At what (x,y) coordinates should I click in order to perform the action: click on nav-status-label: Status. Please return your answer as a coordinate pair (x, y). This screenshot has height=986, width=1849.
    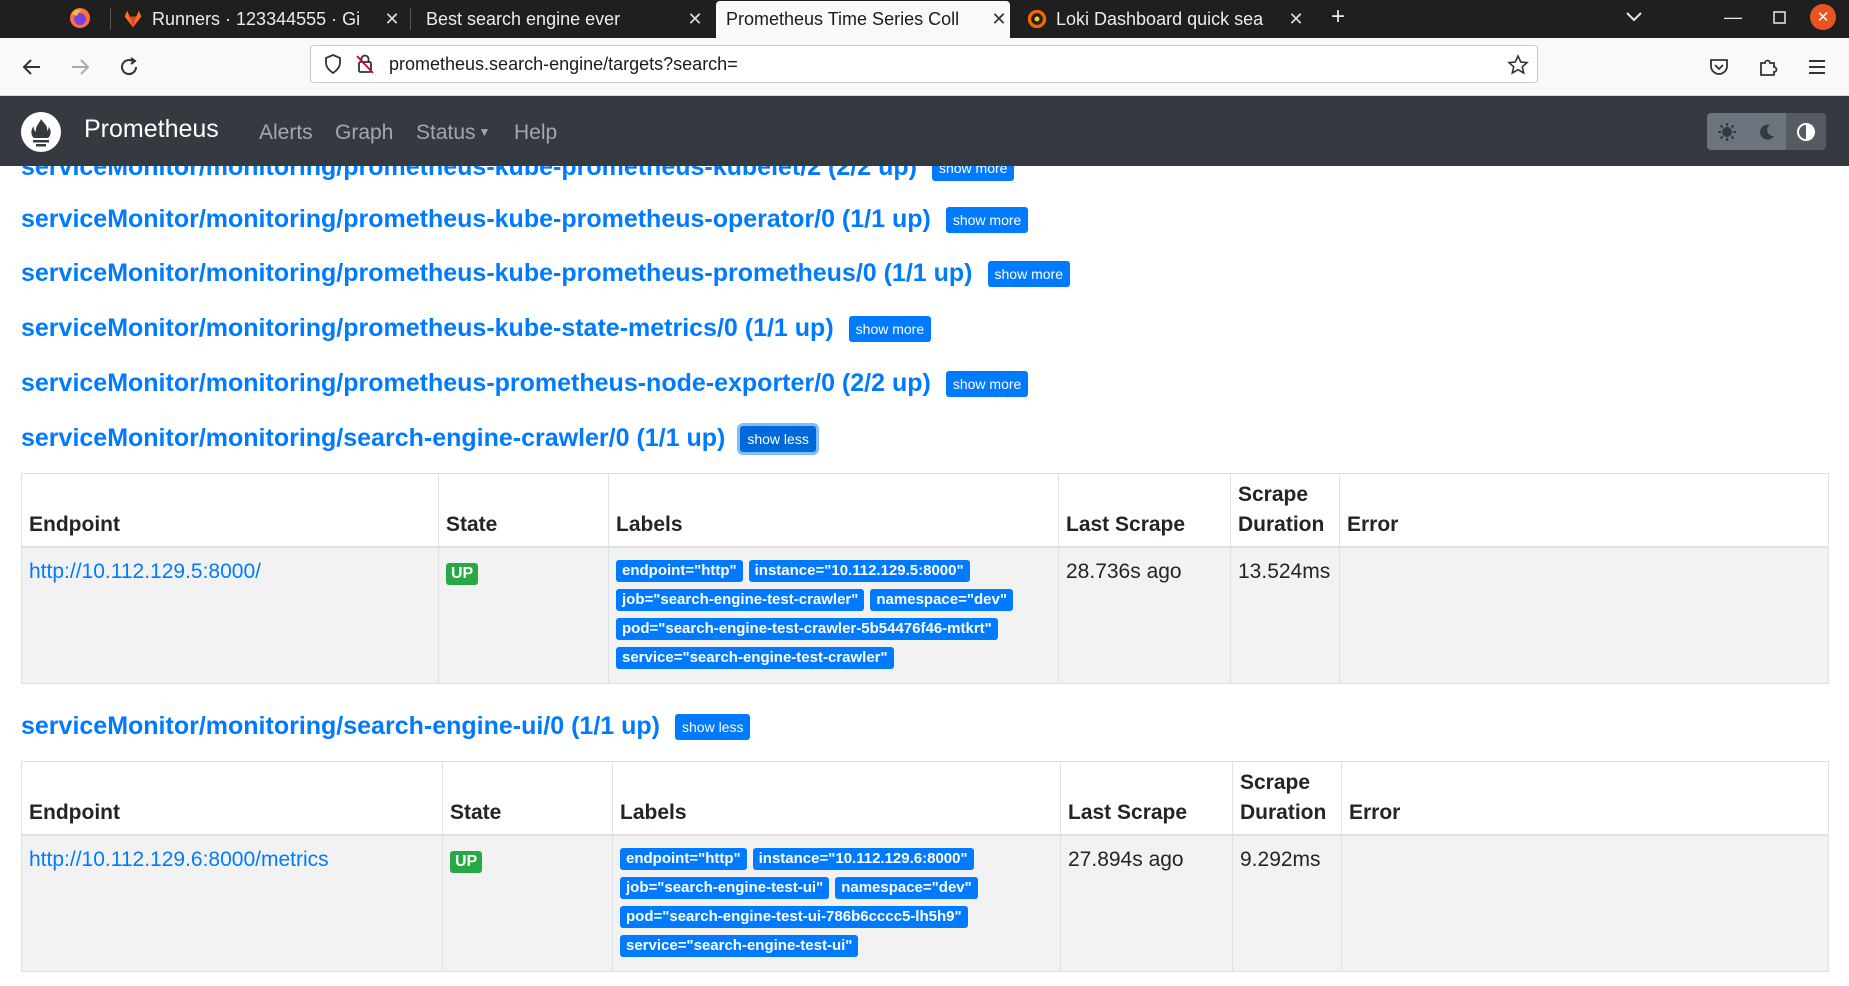
    Looking at the image, I should click on (446, 132).